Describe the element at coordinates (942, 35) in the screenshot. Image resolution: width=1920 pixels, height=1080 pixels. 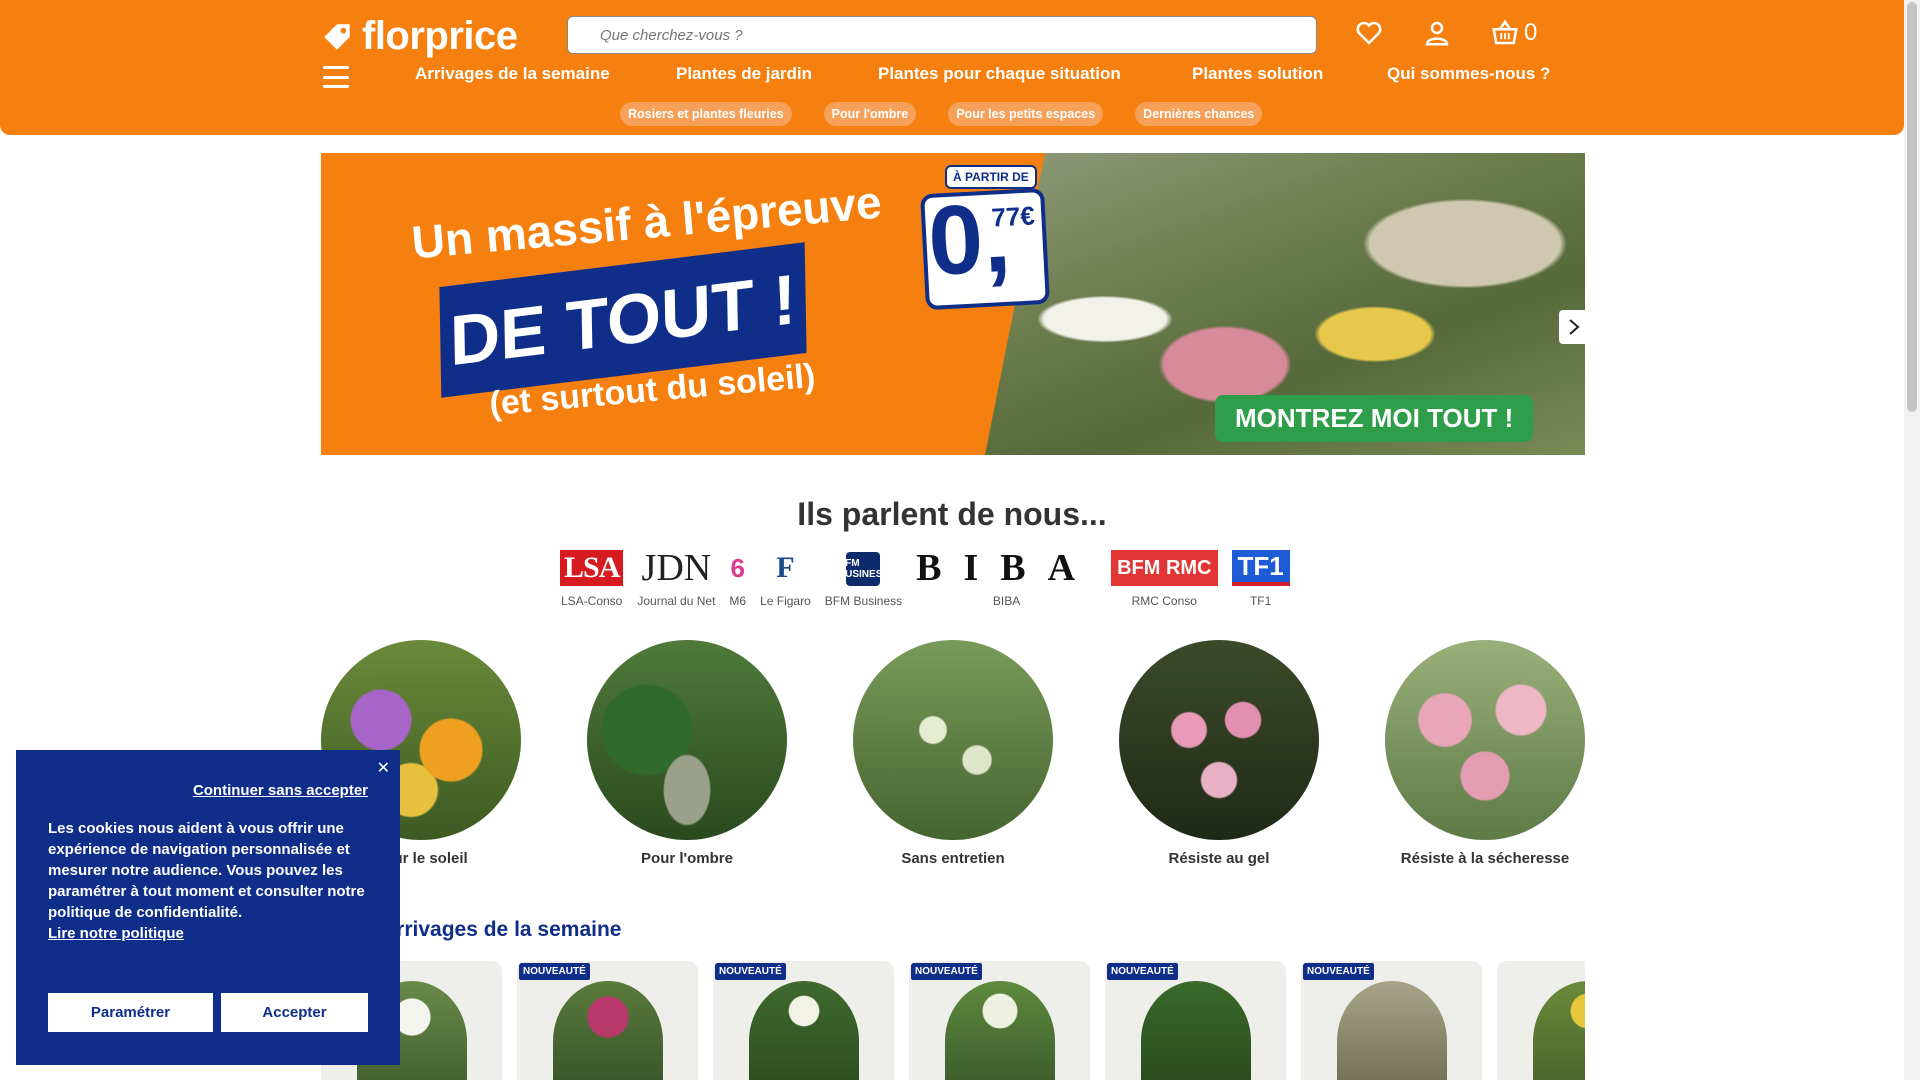
I see `search-input` at that location.